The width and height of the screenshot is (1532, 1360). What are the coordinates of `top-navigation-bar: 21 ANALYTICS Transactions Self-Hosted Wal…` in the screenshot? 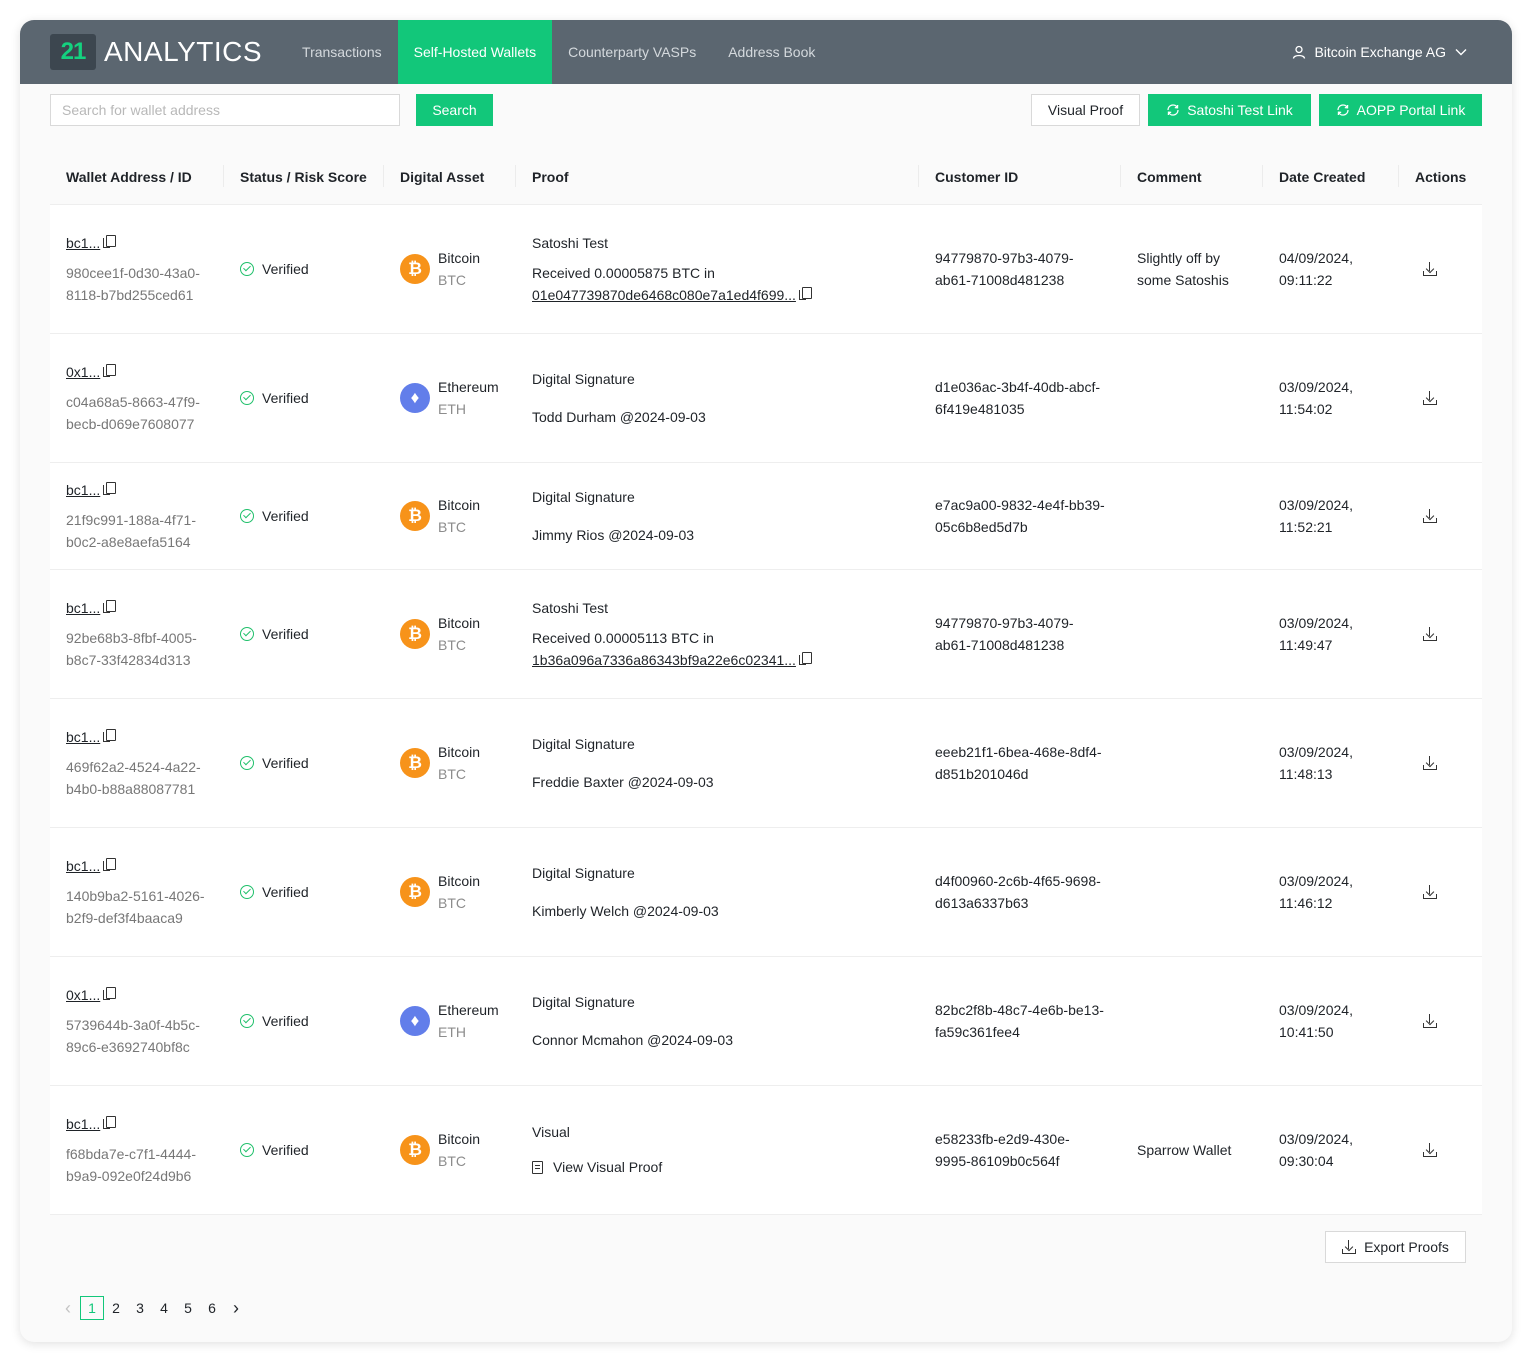 It's located at (766, 52).